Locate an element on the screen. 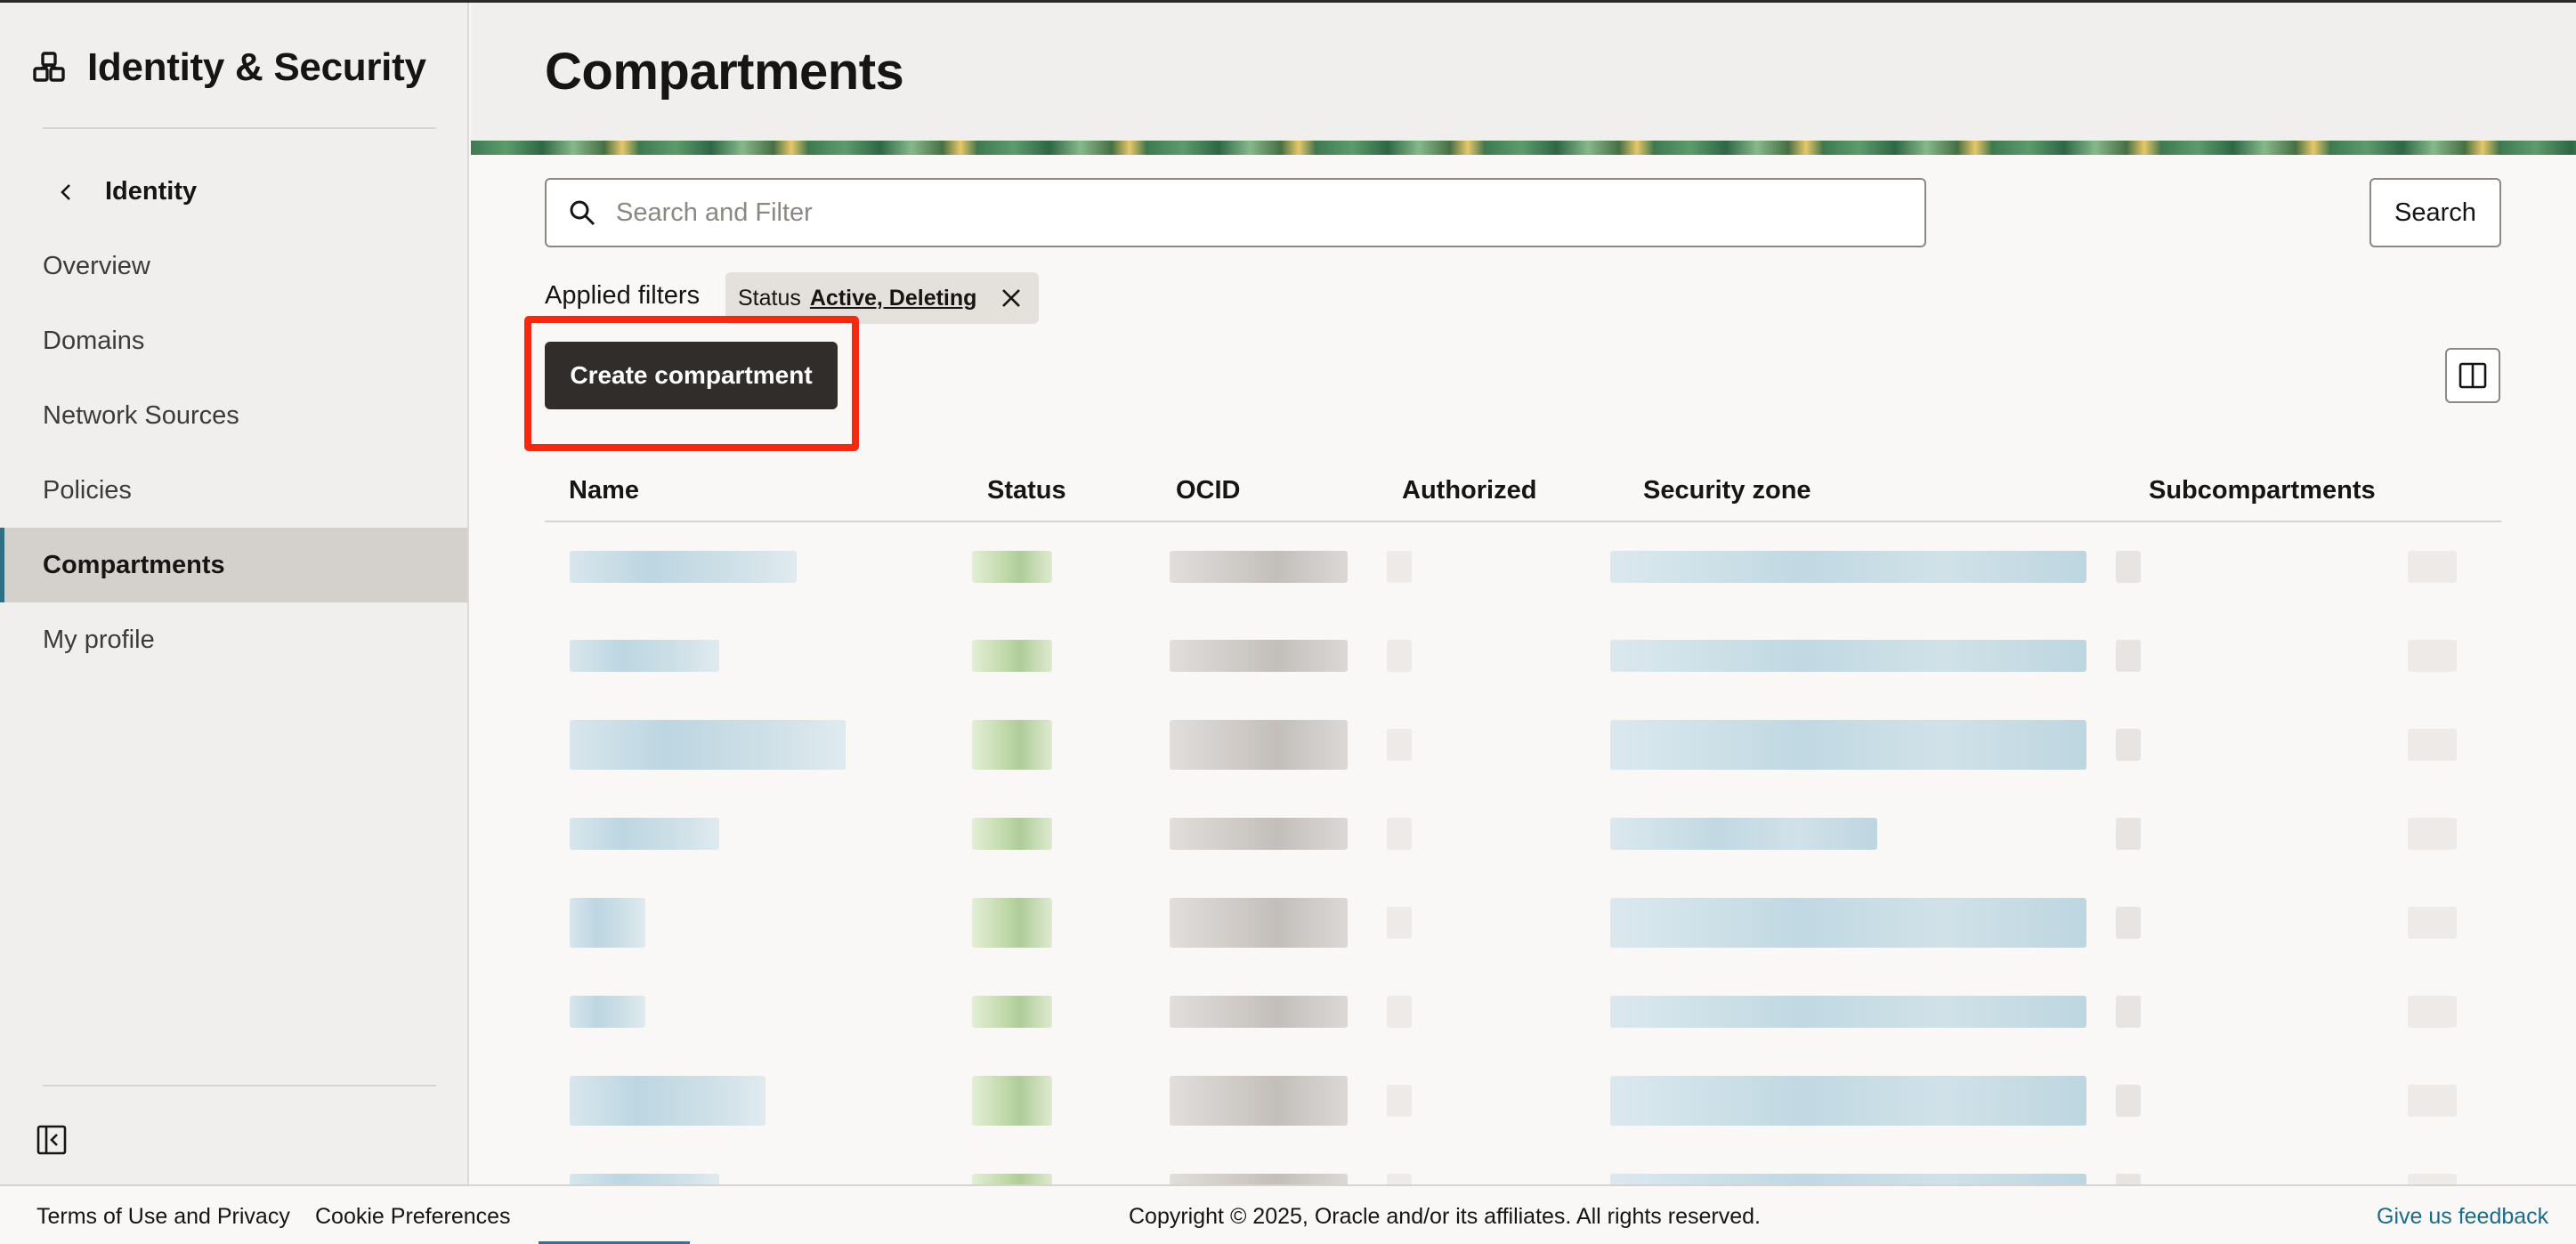 This screenshot has width=2576, height=1244. sidebar-item-compartments: Compartments is located at coordinates (234, 565).